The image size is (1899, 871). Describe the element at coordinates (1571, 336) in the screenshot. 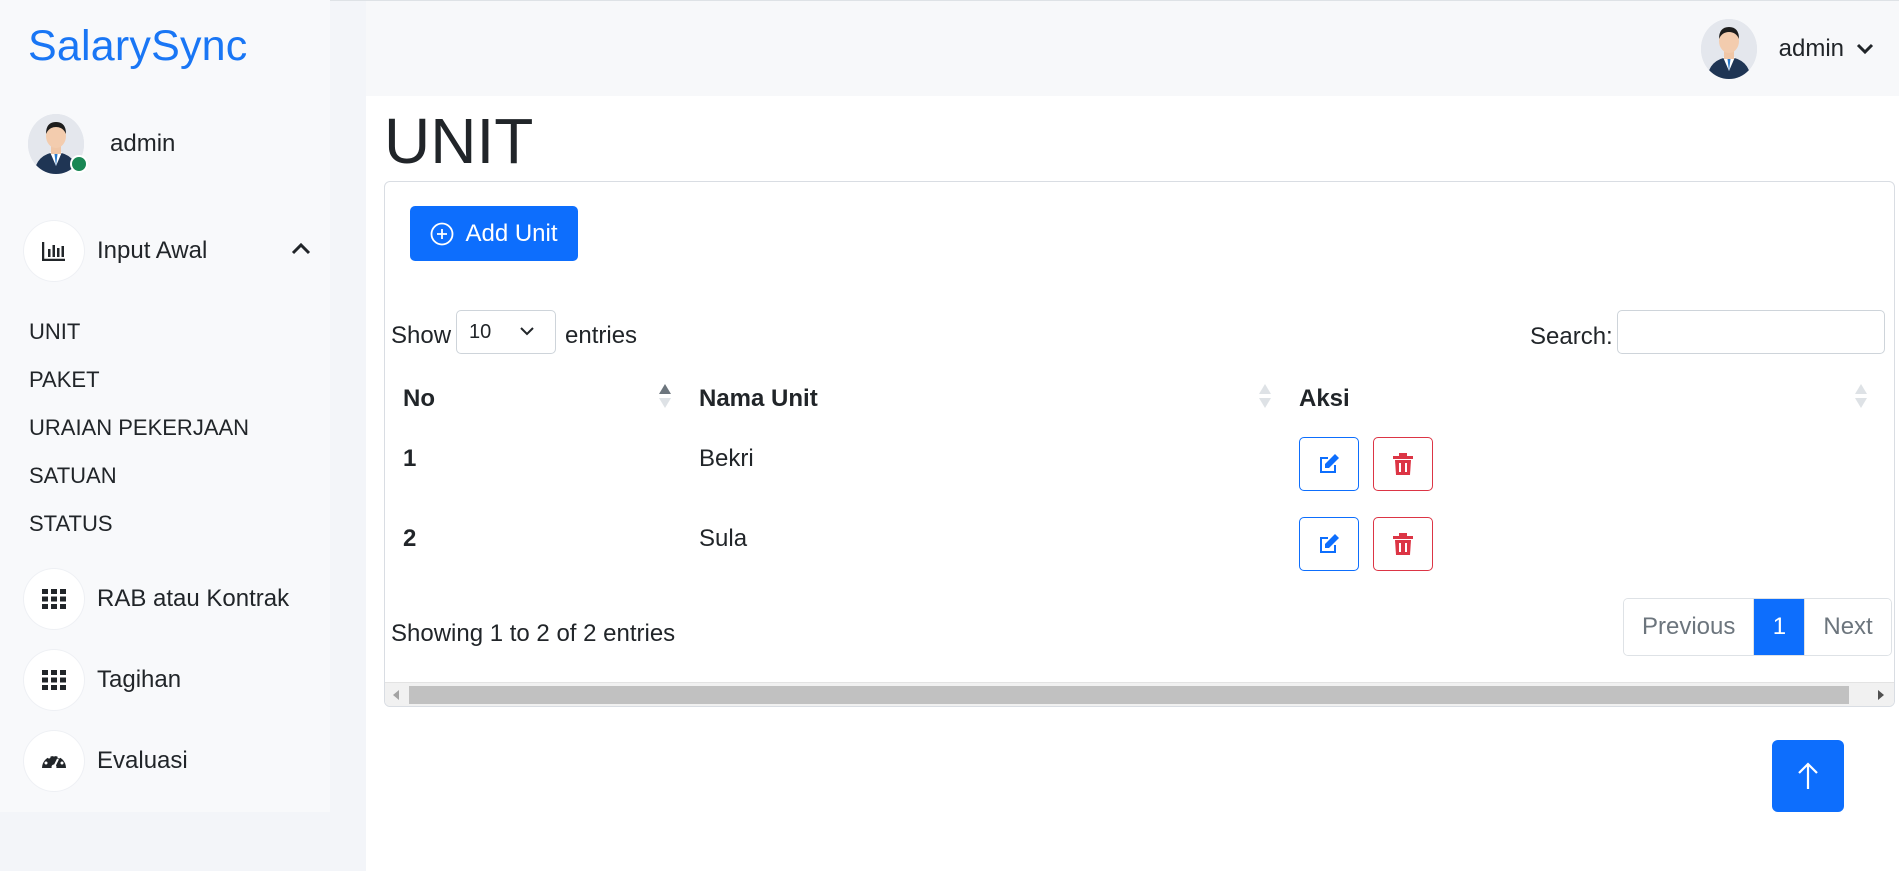

I see `search-label: Search:` at that location.